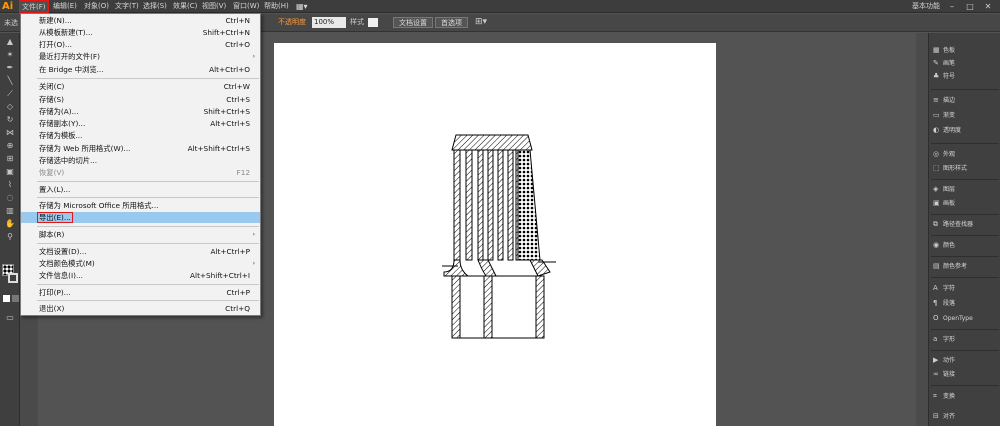 The height and width of the screenshot is (426, 1000). Describe the element at coordinates (140, 99) in the screenshot. I see `menu-item-save: 存储(S) Ctrl+S` at that location.